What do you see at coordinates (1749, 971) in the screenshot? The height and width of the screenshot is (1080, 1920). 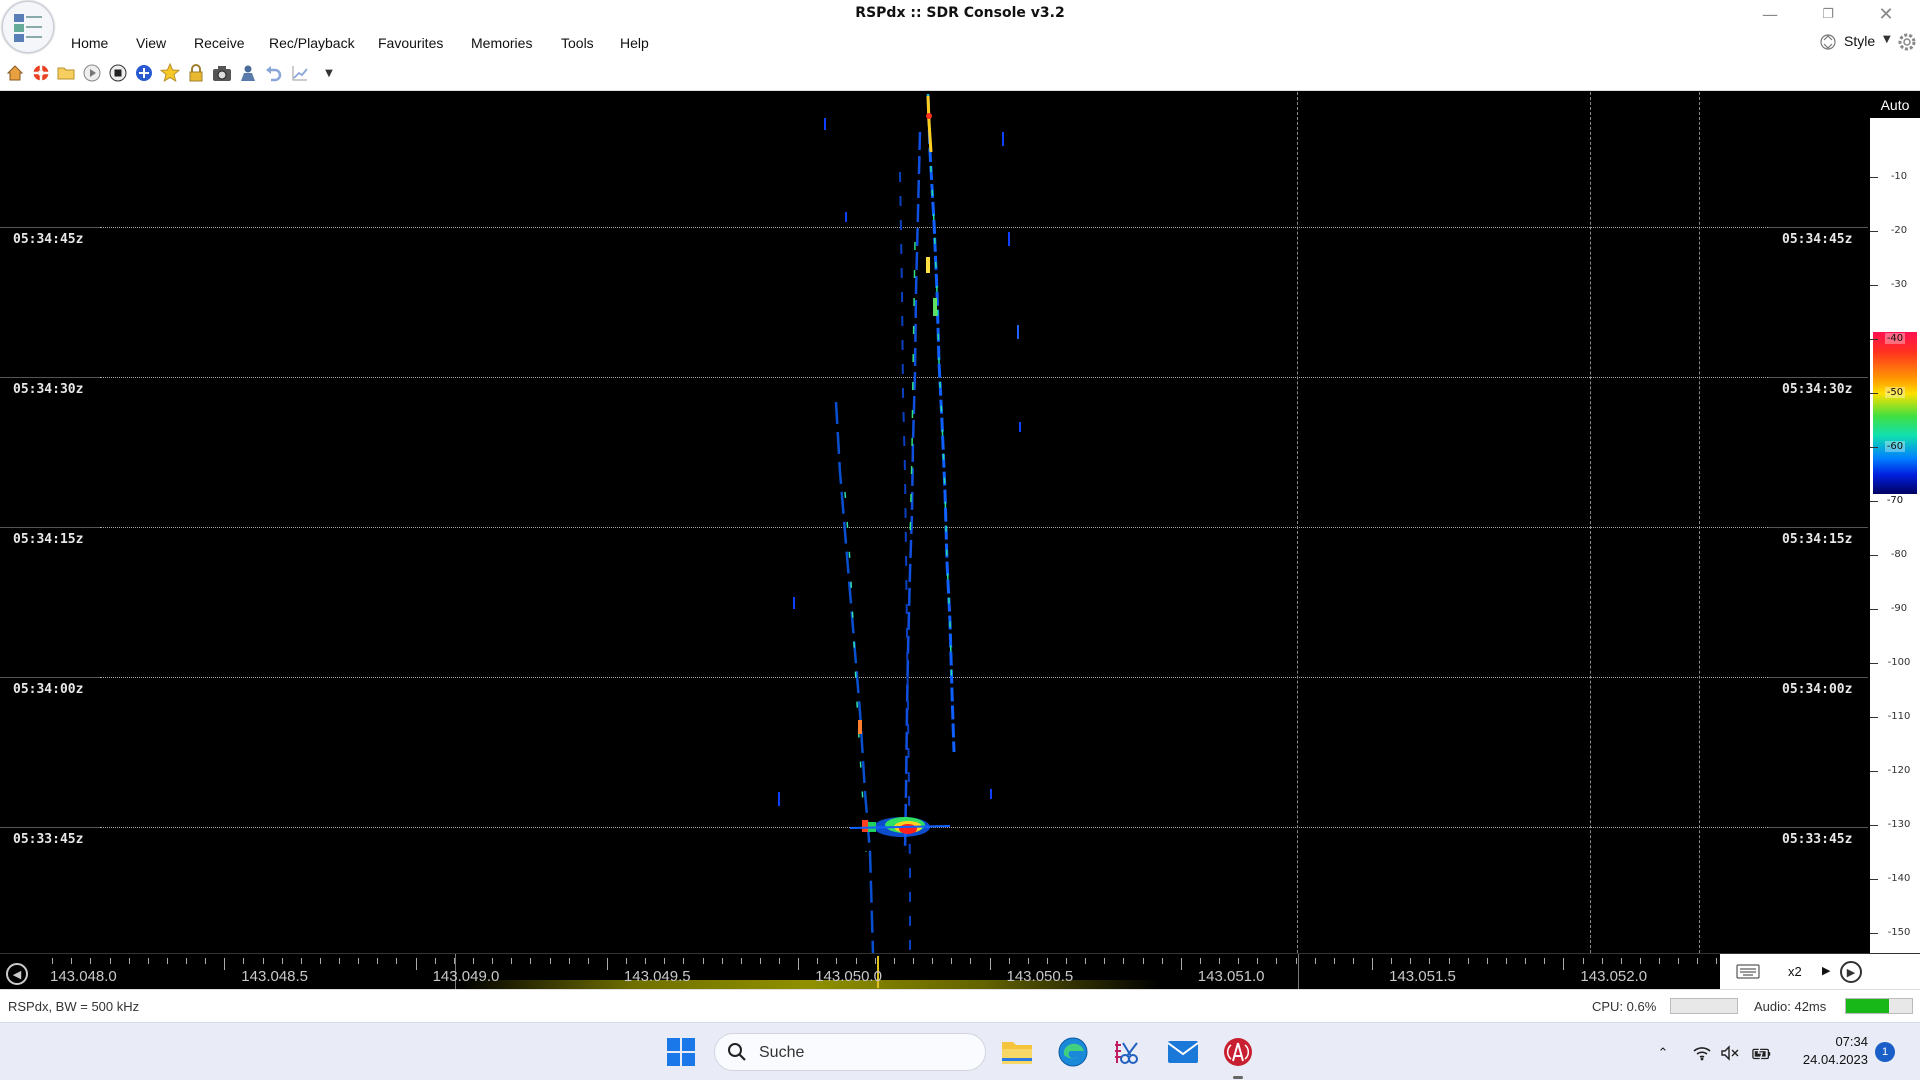 I see `keyboard-icon` at bounding box center [1749, 971].